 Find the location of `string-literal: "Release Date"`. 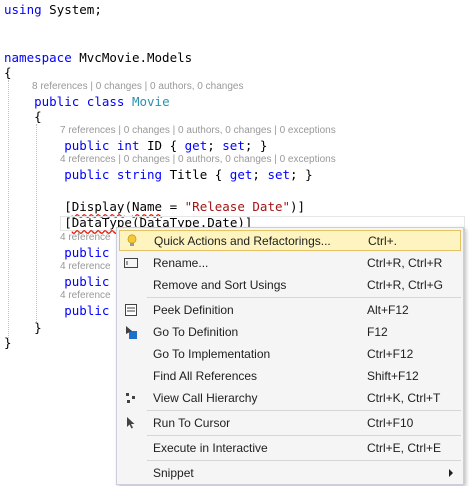

string-literal: "Release Date" is located at coordinates (237, 206).